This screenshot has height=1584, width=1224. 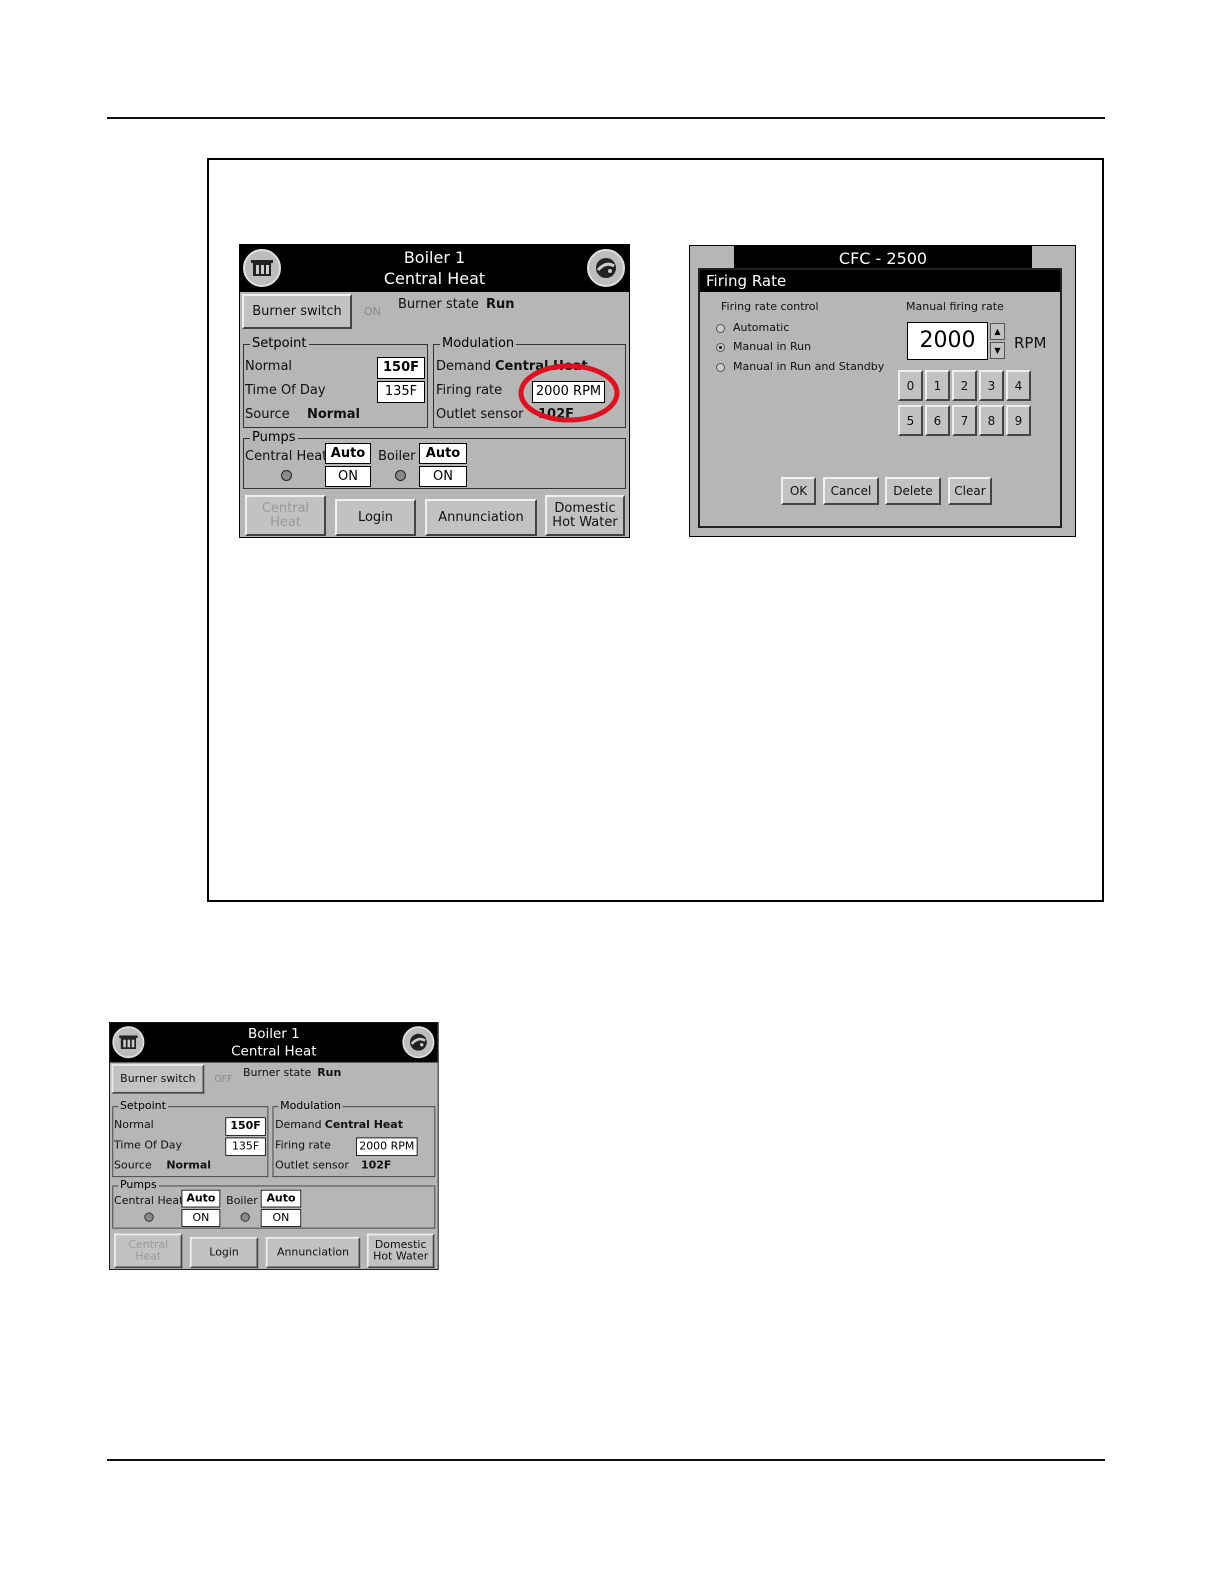 What do you see at coordinates (970, 491) in the screenshot?
I see `clear-button: Clear` at bounding box center [970, 491].